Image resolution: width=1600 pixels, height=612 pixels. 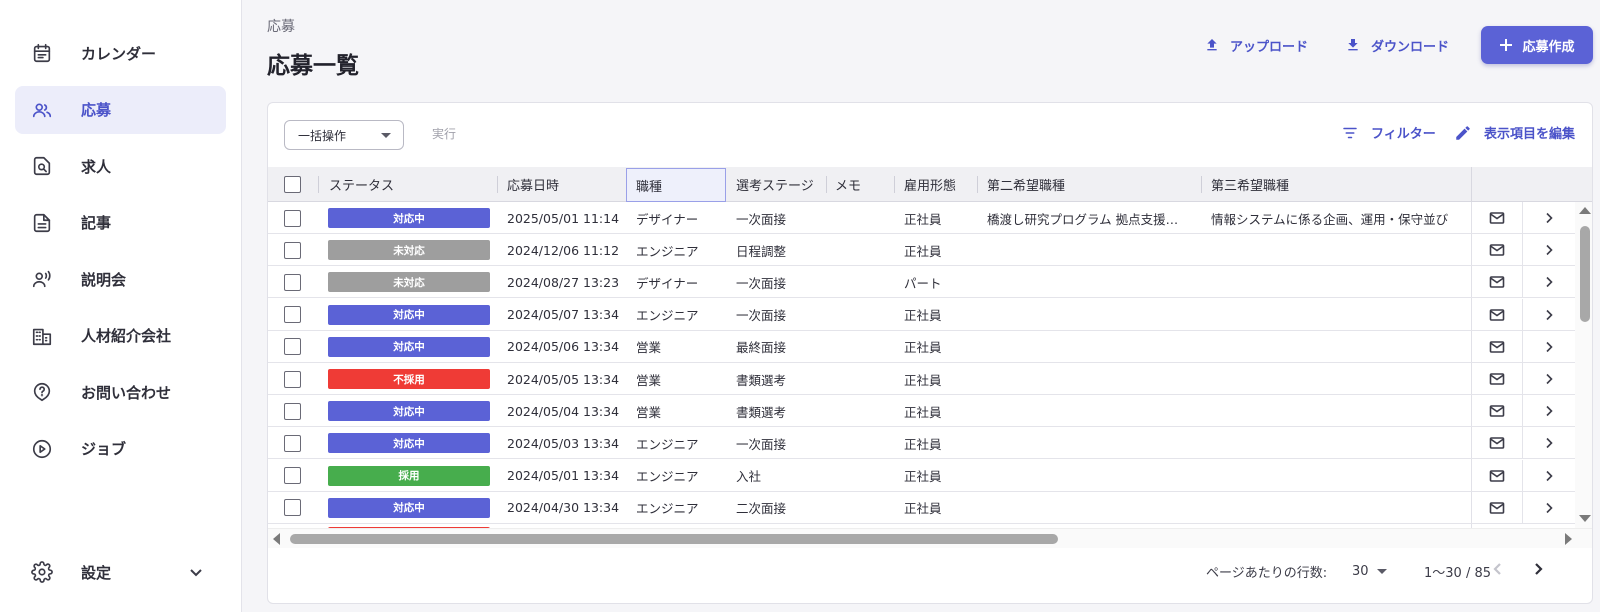 What do you see at coordinates (676, 185) in the screenshot?
I see `column-header-job: 職種` at bounding box center [676, 185].